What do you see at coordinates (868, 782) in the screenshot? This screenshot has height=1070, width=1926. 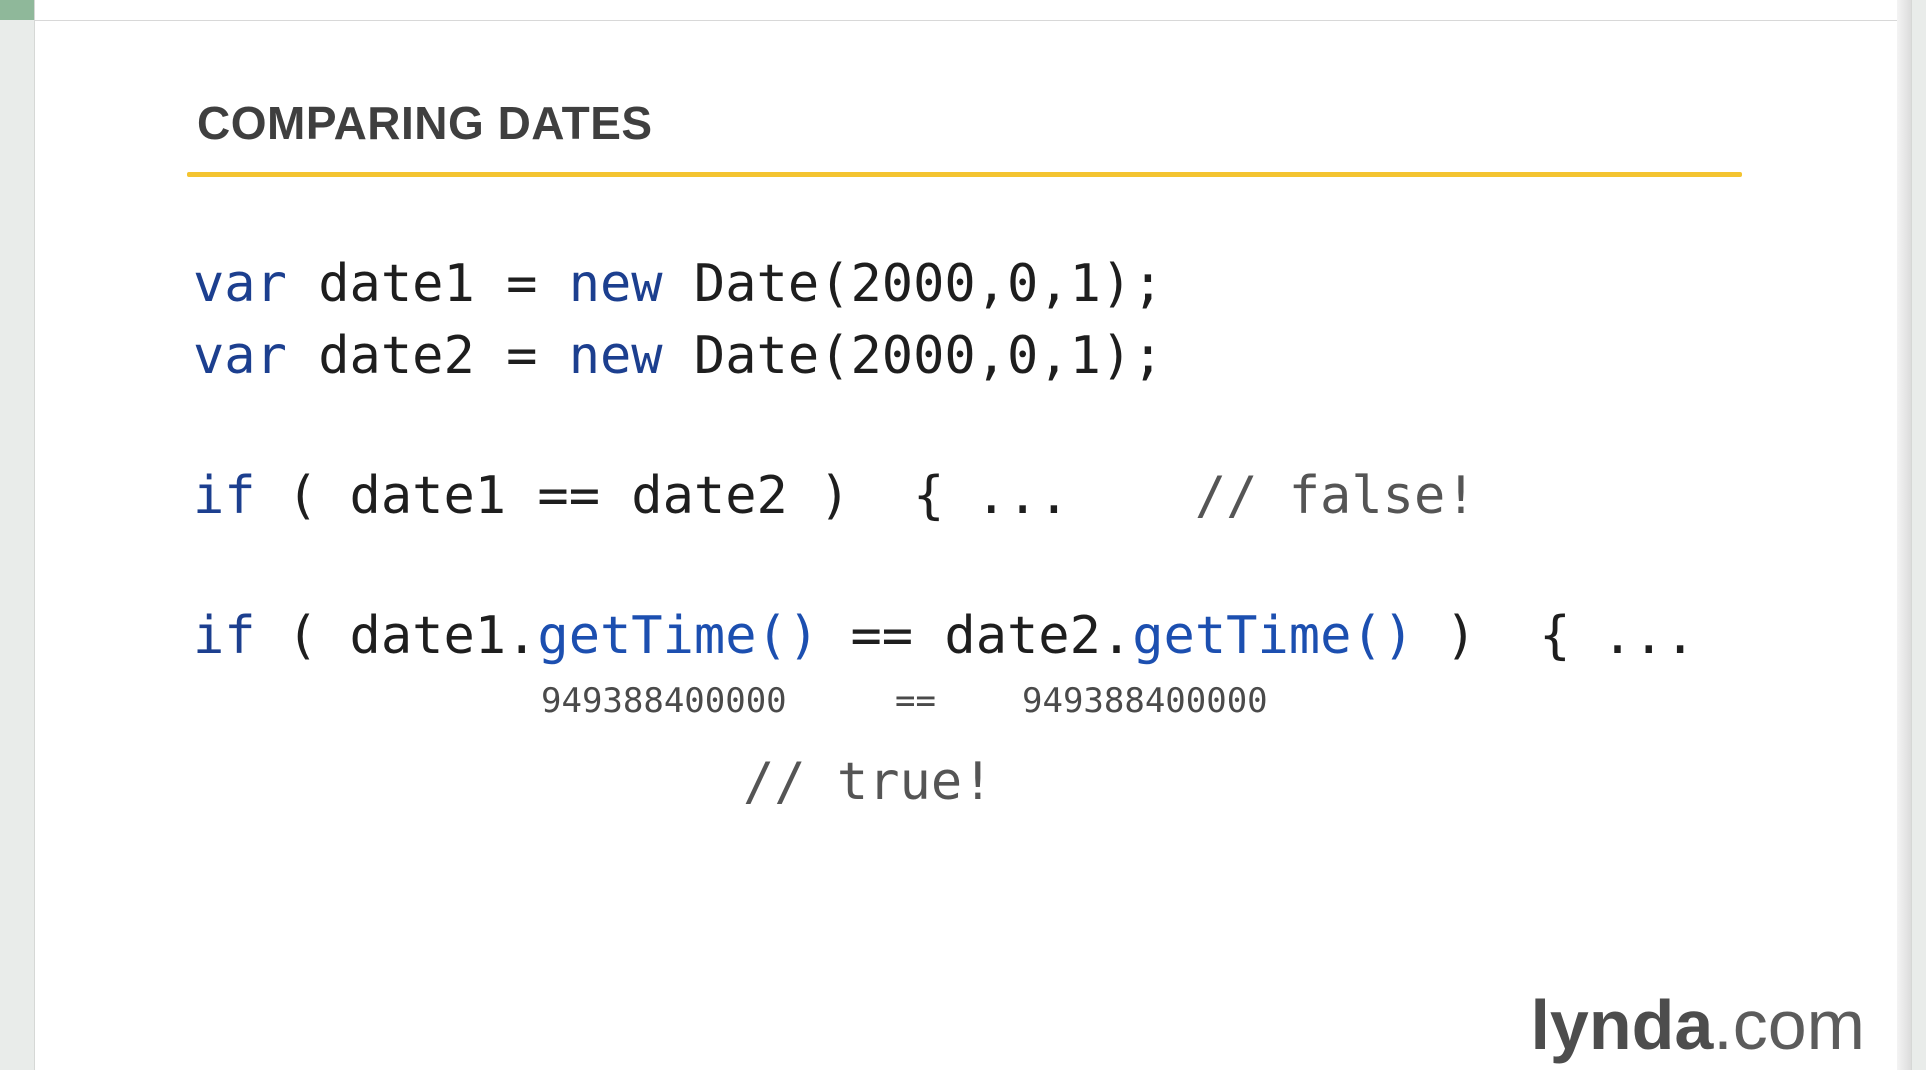 I see `code-comment-true: // true!` at bounding box center [868, 782].